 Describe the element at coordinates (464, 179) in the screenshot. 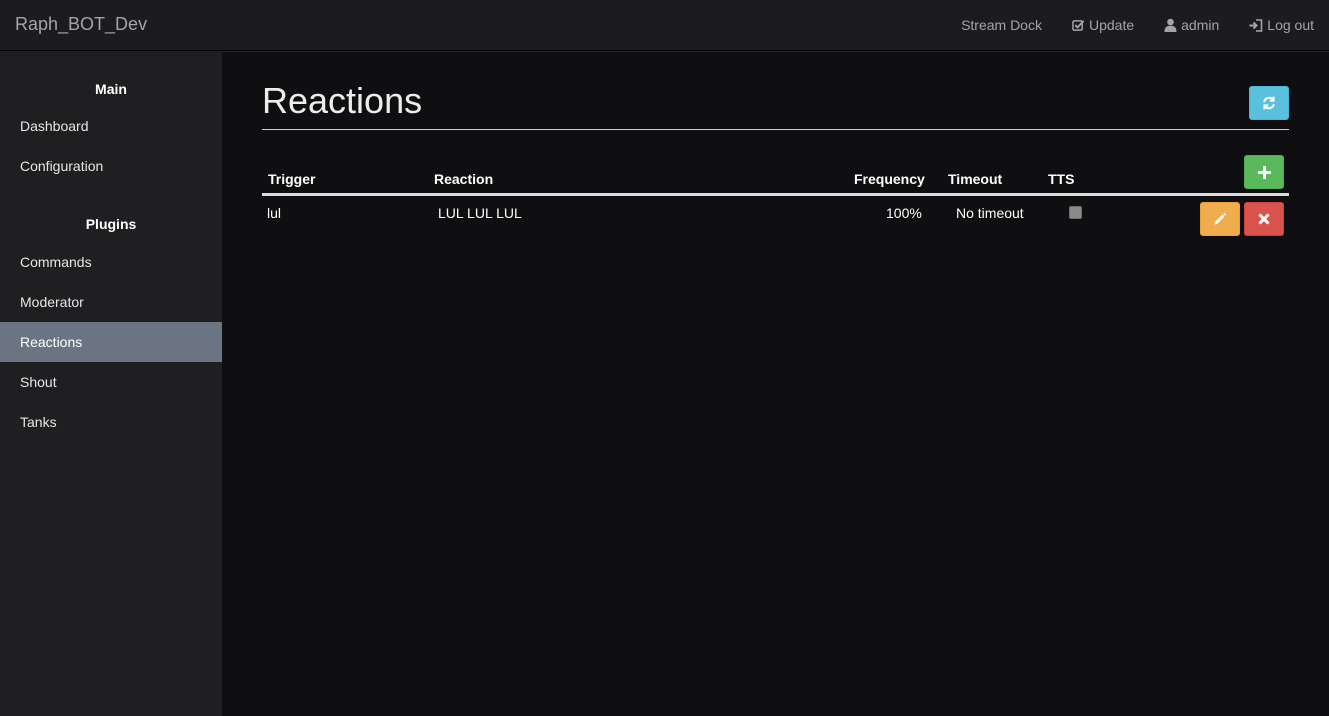

I see `column-header-reaction: Reaction` at that location.